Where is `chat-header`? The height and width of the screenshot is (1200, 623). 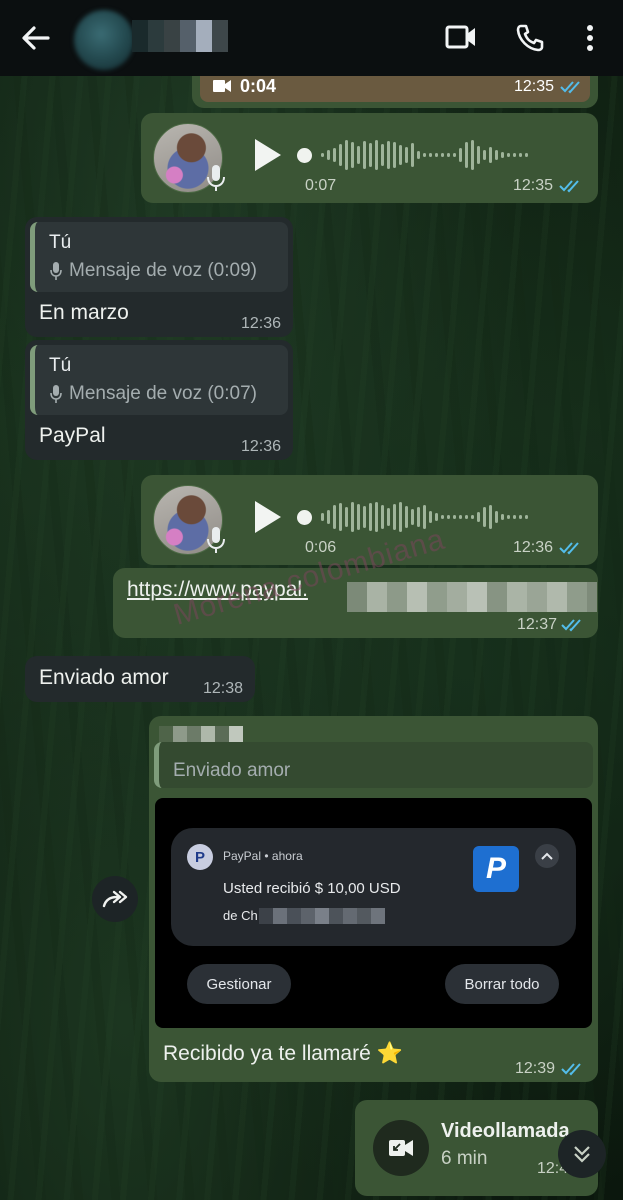
chat-header is located at coordinates (311, 38).